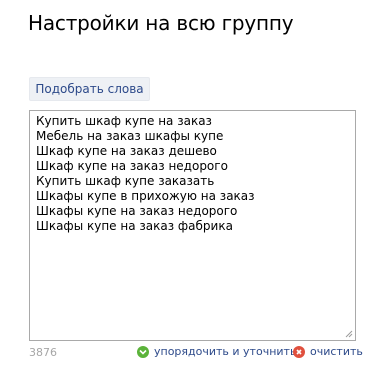 The image size is (370, 365). I want to click on keyword-line: Мебель на заказ шкафы купе, so click(130, 136).